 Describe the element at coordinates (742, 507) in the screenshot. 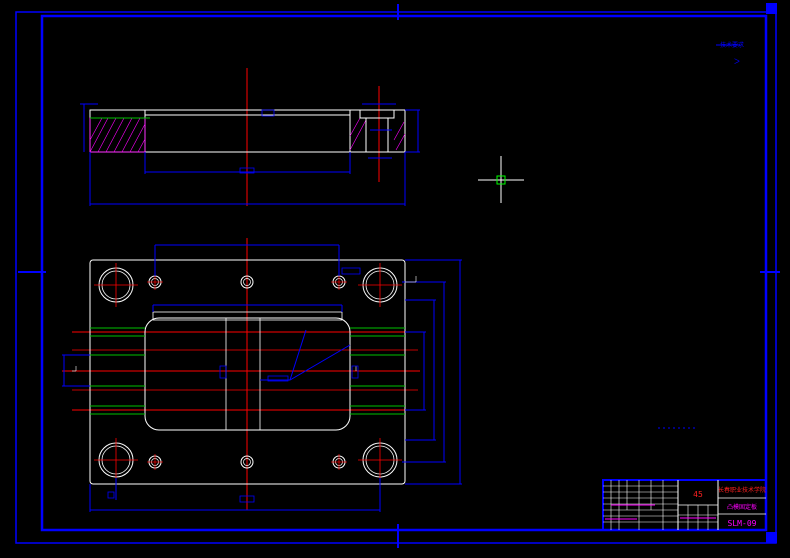

I see `part-name: 凸模固定板` at that location.